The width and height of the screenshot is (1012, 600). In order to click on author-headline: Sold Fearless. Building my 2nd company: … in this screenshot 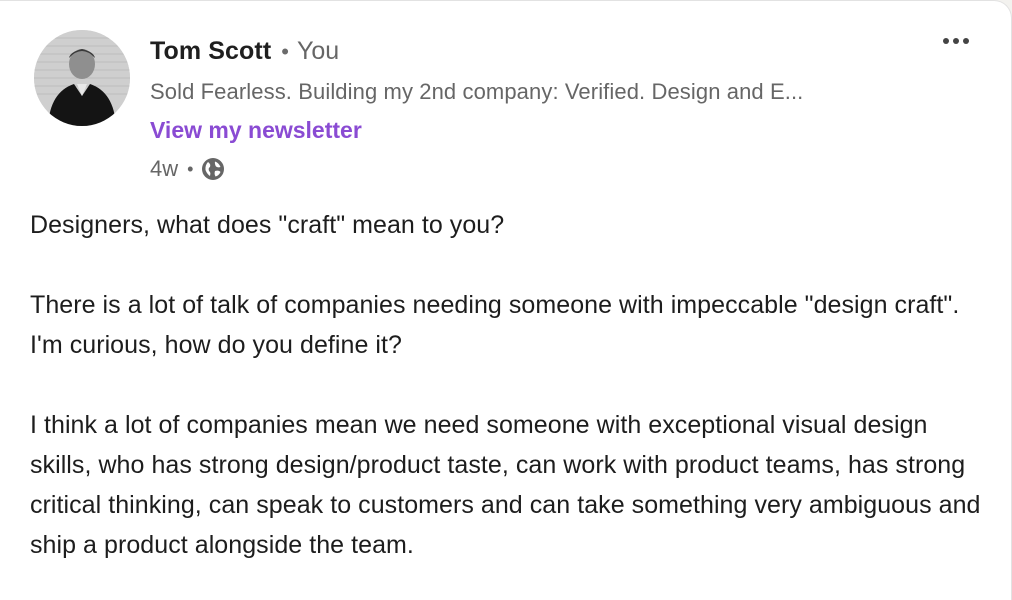, I will do `click(477, 91)`.